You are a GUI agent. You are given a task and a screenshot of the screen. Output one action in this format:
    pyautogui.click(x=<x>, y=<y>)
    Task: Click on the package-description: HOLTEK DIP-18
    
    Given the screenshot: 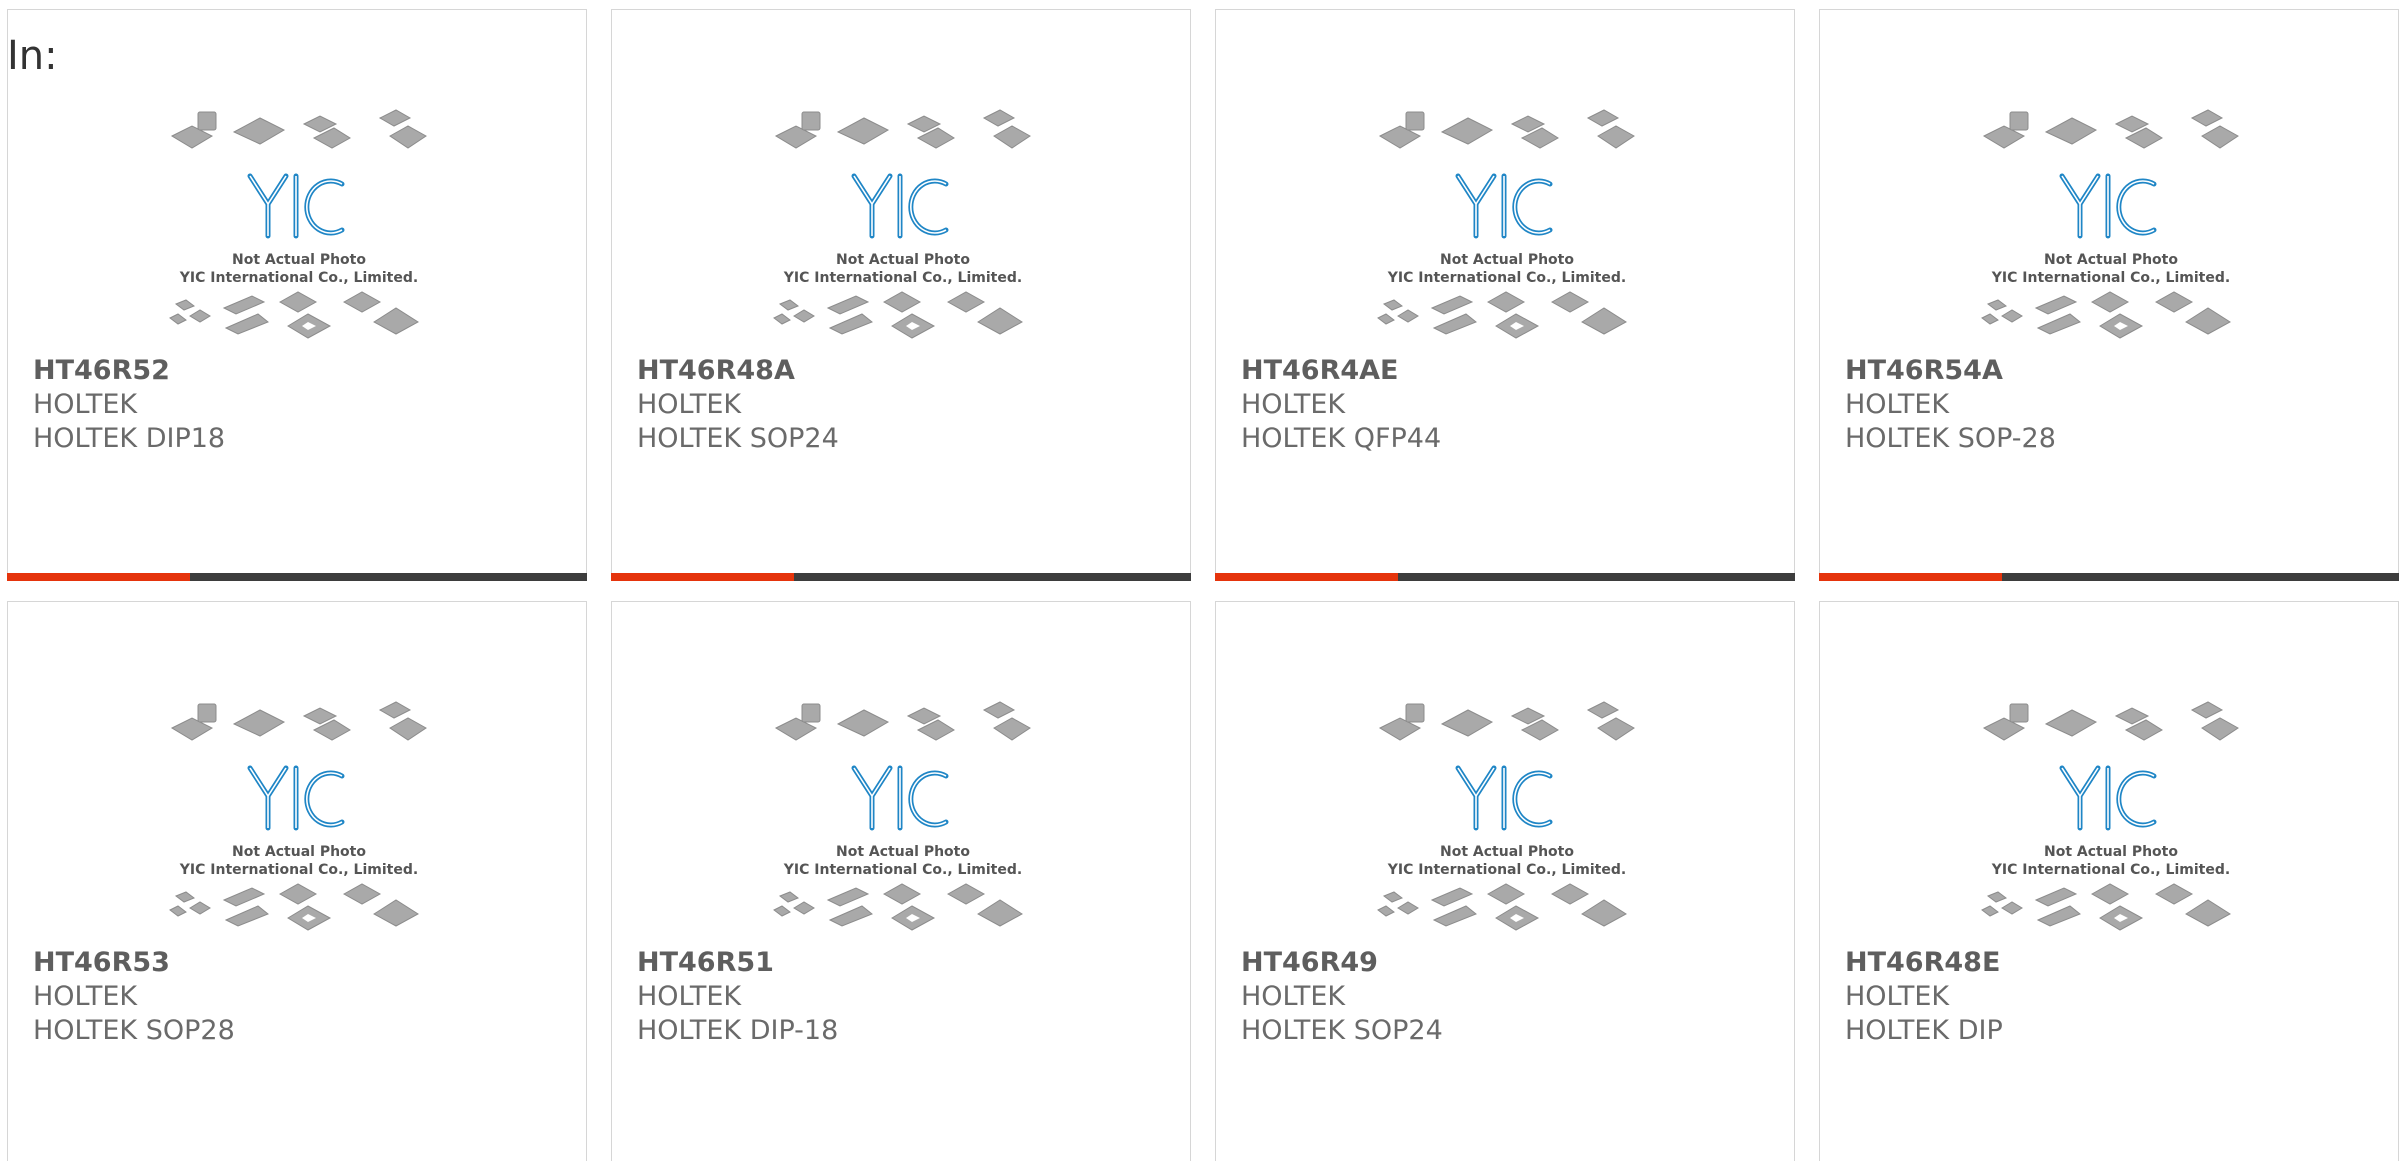 What is the action you would take?
    pyautogui.click(x=738, y=1030)
    